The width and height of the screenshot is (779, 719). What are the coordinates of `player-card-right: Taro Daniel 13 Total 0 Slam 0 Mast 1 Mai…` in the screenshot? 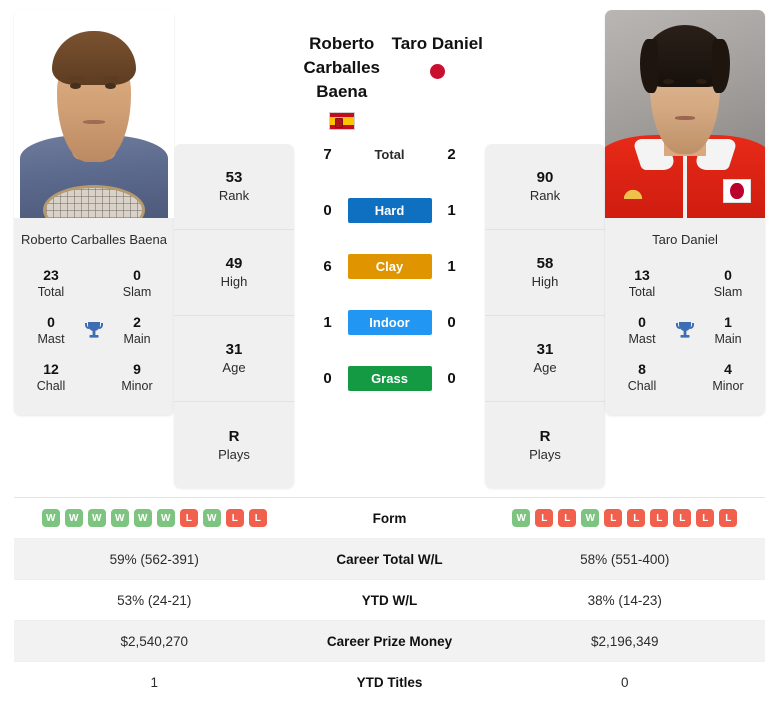 It's located at (685, 212).